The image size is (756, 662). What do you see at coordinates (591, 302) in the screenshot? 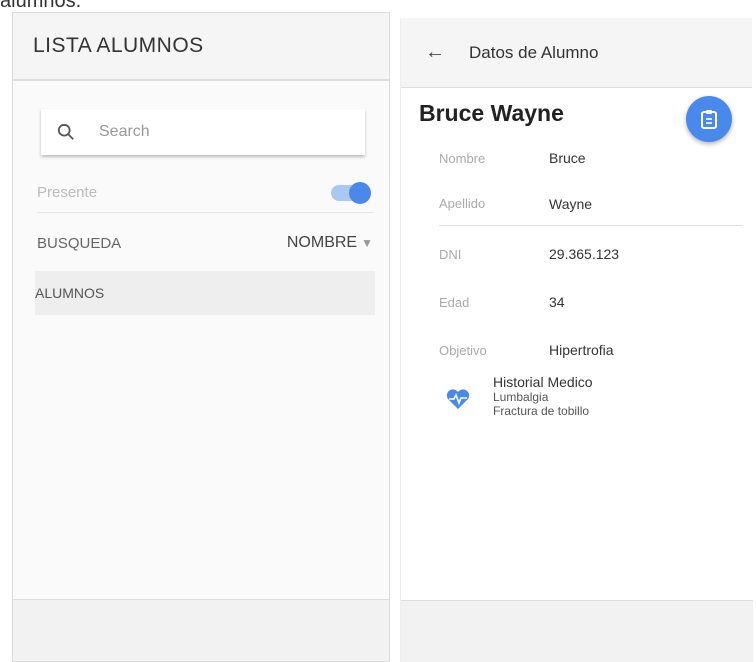
I see `field-edad: Edad 34` at bounding box center [591, 302].